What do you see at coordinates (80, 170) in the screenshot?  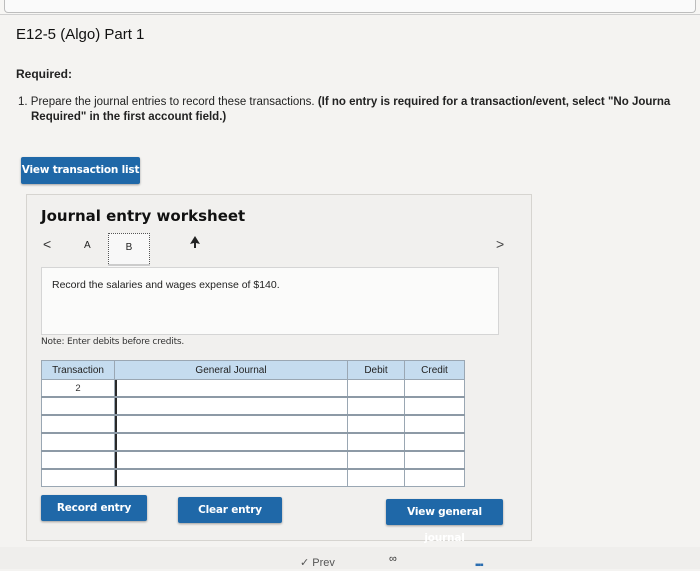 I see `view-transaction-list-button: View transaction list` at bounding box center [80, 170].